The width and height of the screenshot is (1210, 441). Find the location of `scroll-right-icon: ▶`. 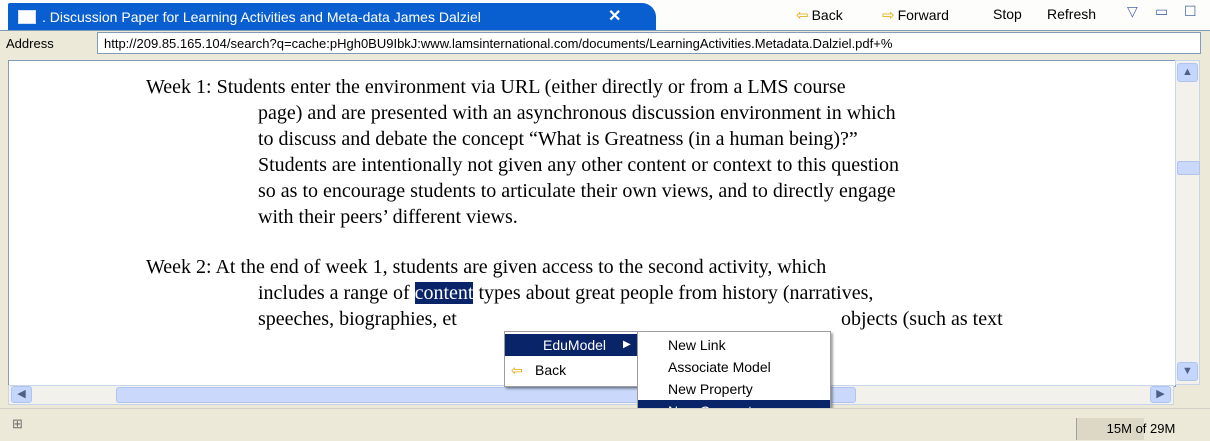

scroll-right-icon: ▶ is located at coordinates (1160, 394).